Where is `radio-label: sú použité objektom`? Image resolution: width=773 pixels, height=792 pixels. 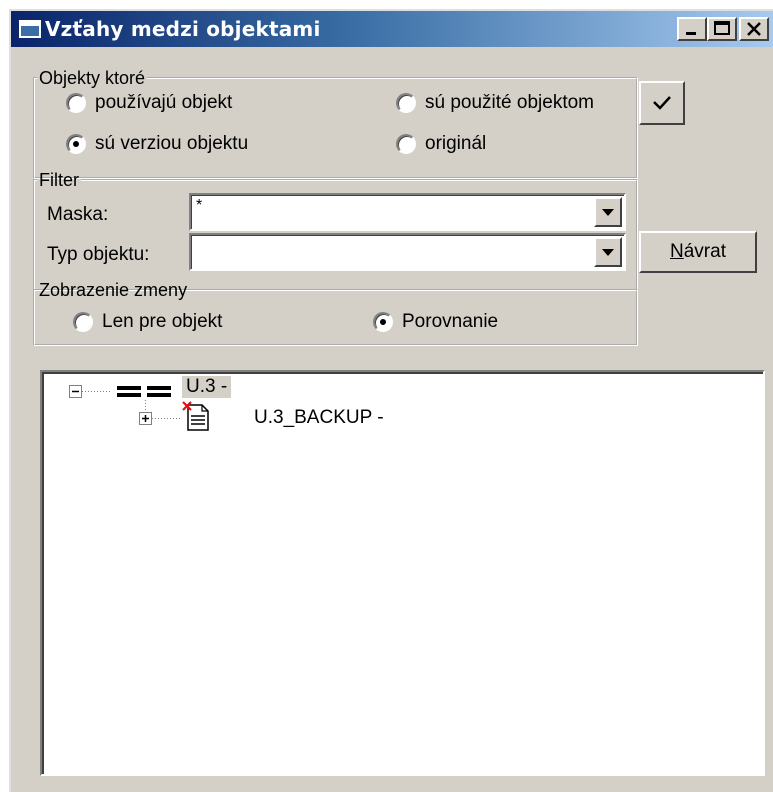 radio-label: sú použité objektom is located at coordinates (509, 102).